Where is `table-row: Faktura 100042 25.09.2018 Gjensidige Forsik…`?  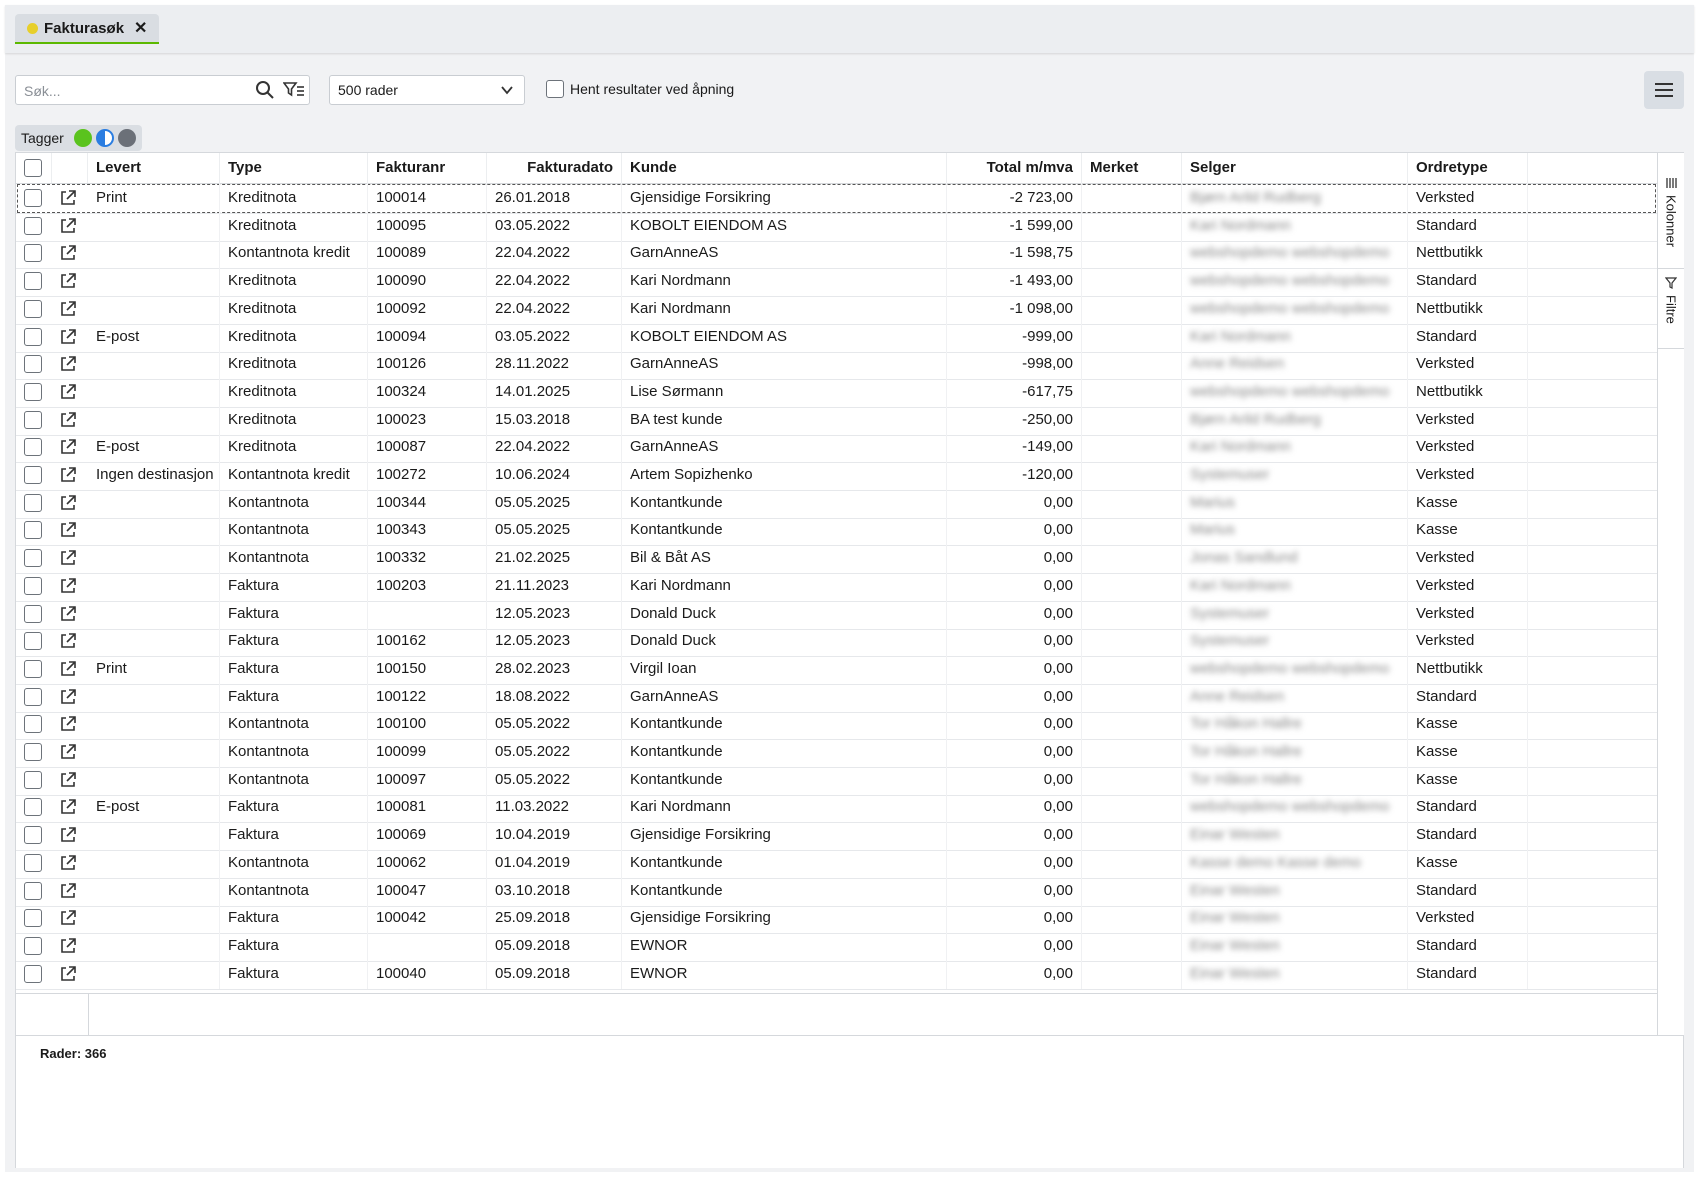
table-row: Faktura 100042 25.09.2018 Gjensidige Forsik… is located at coordinates (836, 919).